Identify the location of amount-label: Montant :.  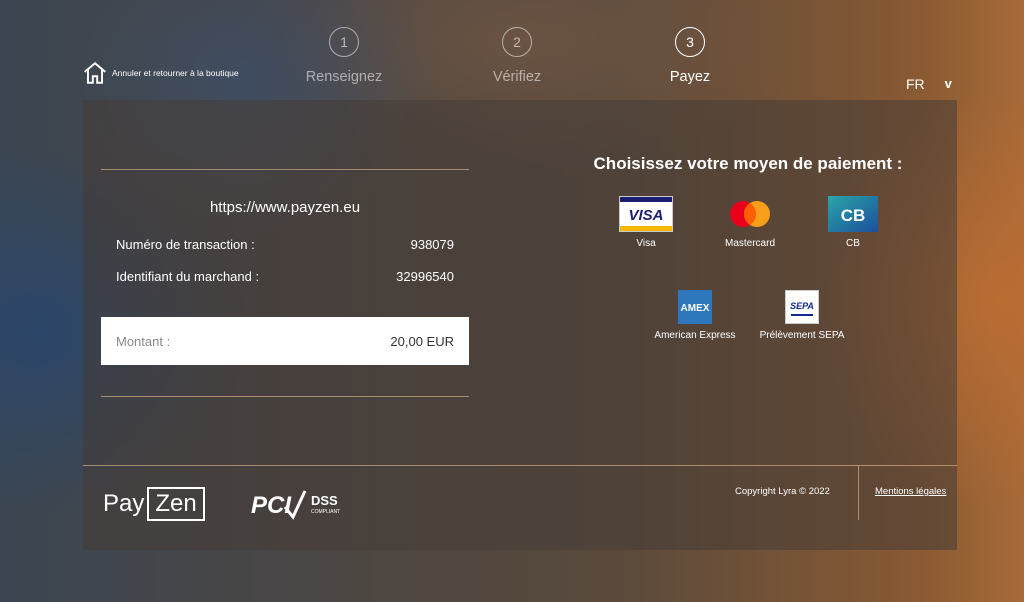
(143, 341).